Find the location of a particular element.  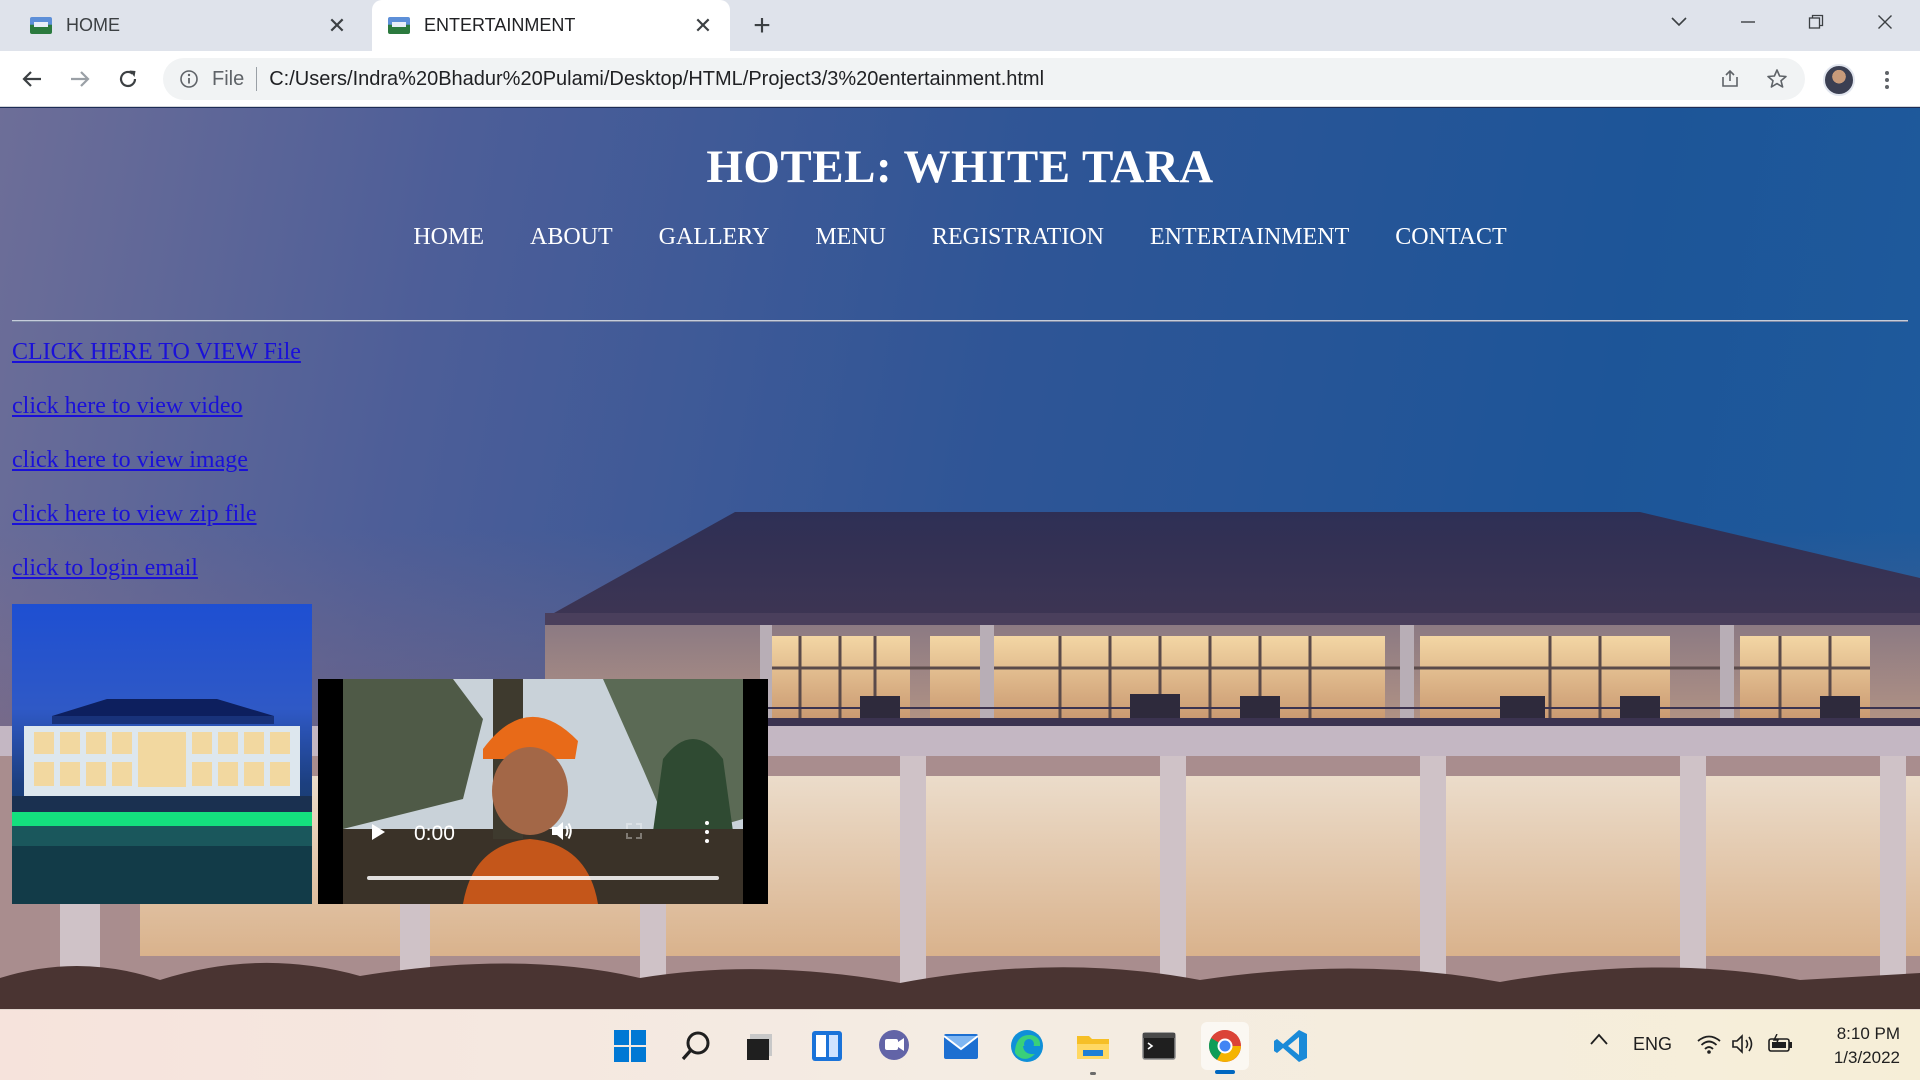

taskbar: ENG 8:10 PM 1/3/2022 is located at coordinates (960, 1044).